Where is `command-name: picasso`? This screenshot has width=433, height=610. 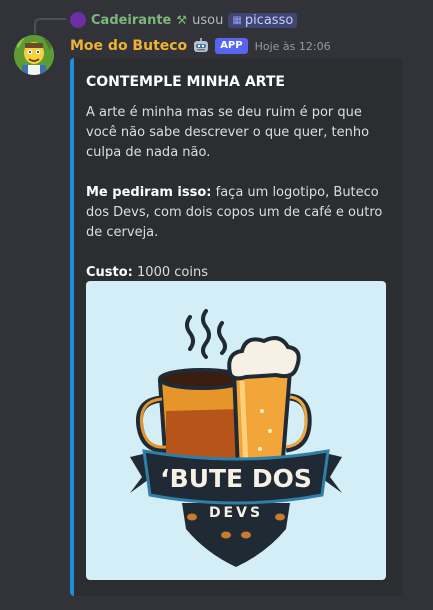
command-name: picasso is located at coordinates (269, 20).